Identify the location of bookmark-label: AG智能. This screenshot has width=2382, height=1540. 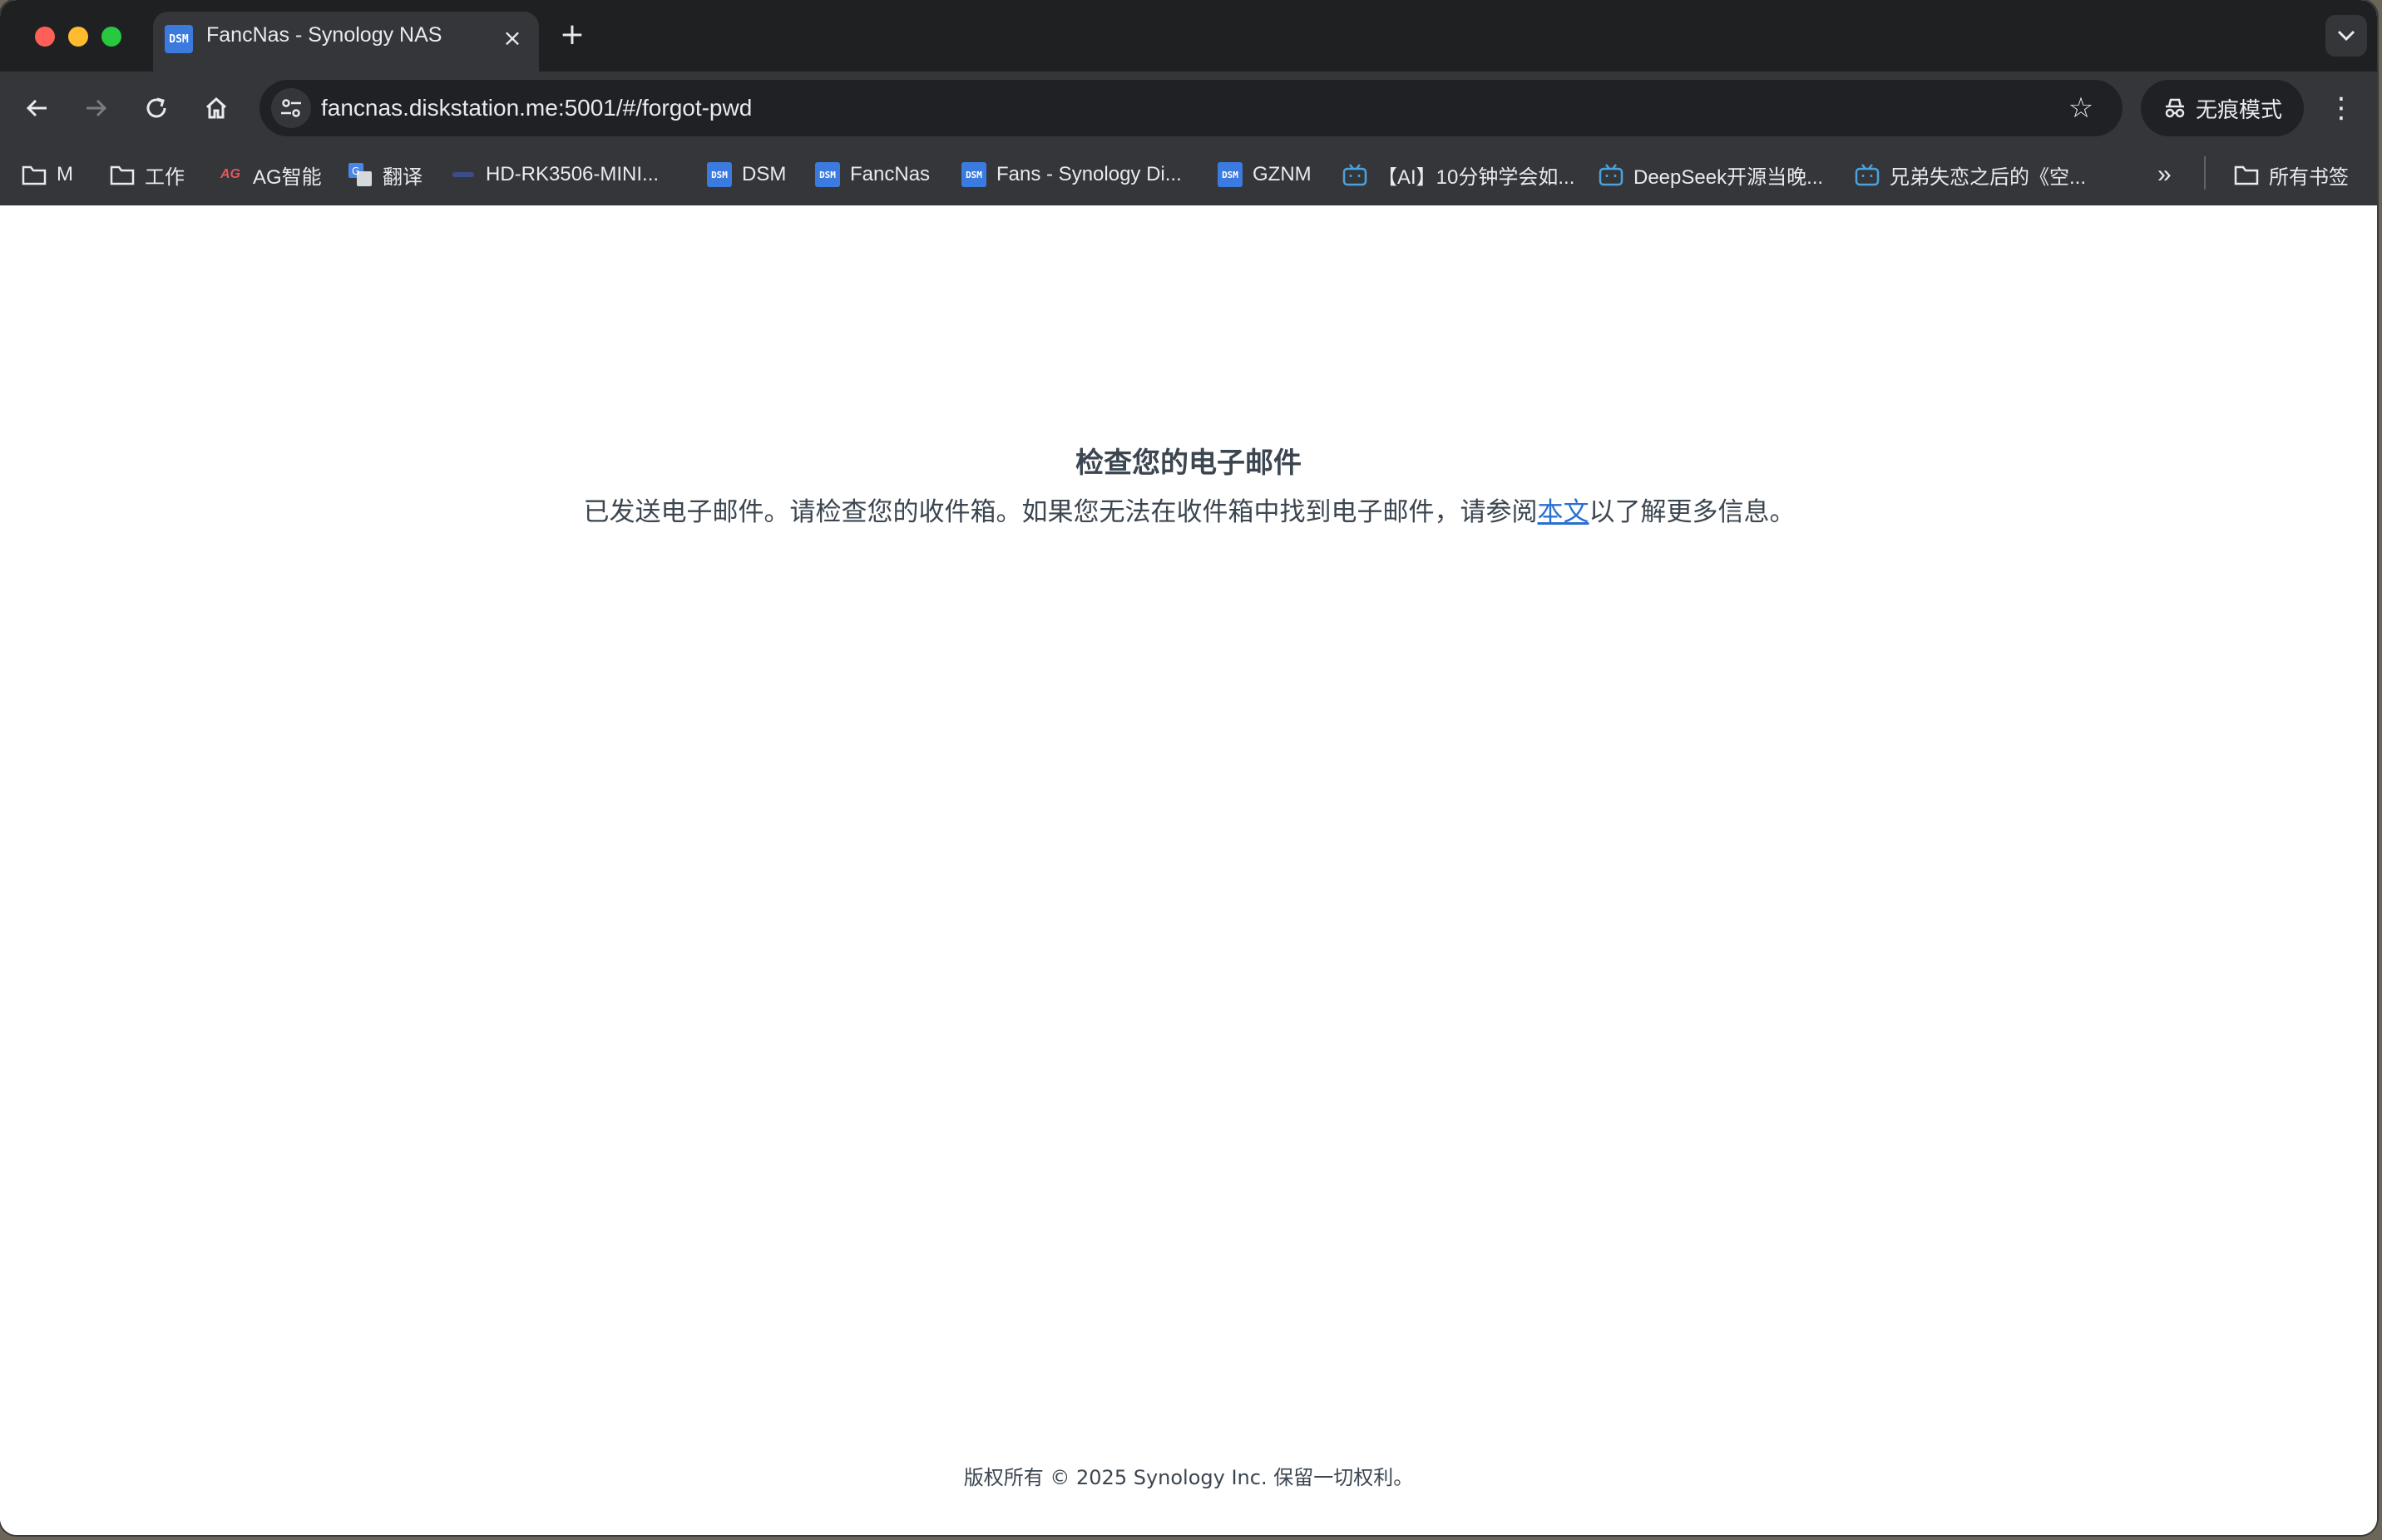
(287, 177).